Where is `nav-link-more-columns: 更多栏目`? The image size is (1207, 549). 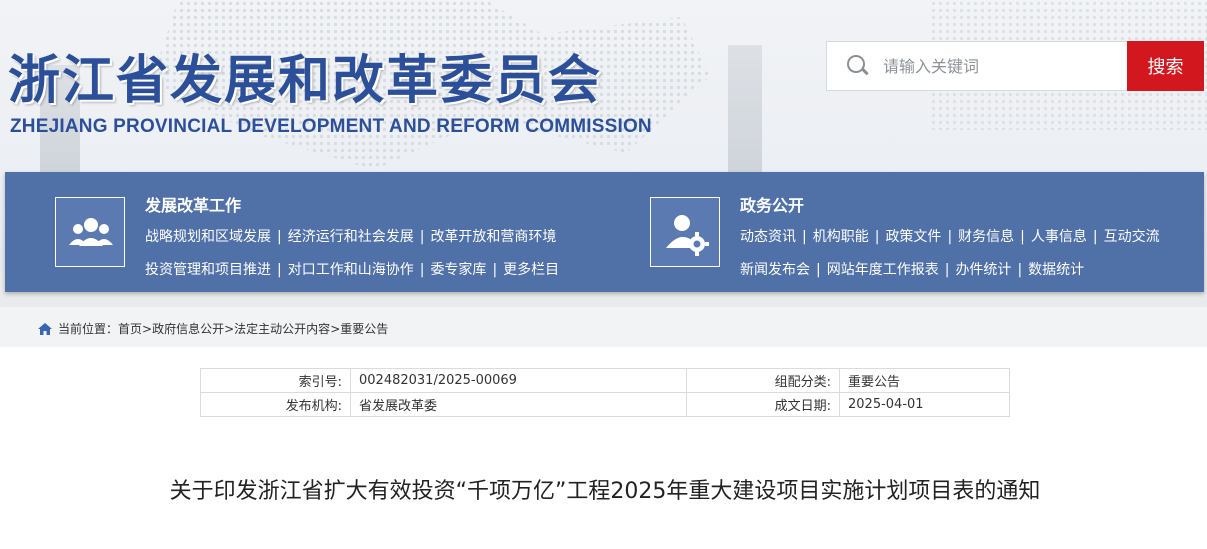 nav-link-more-columns: 更多栏目 is located at coordinates (531, 270).